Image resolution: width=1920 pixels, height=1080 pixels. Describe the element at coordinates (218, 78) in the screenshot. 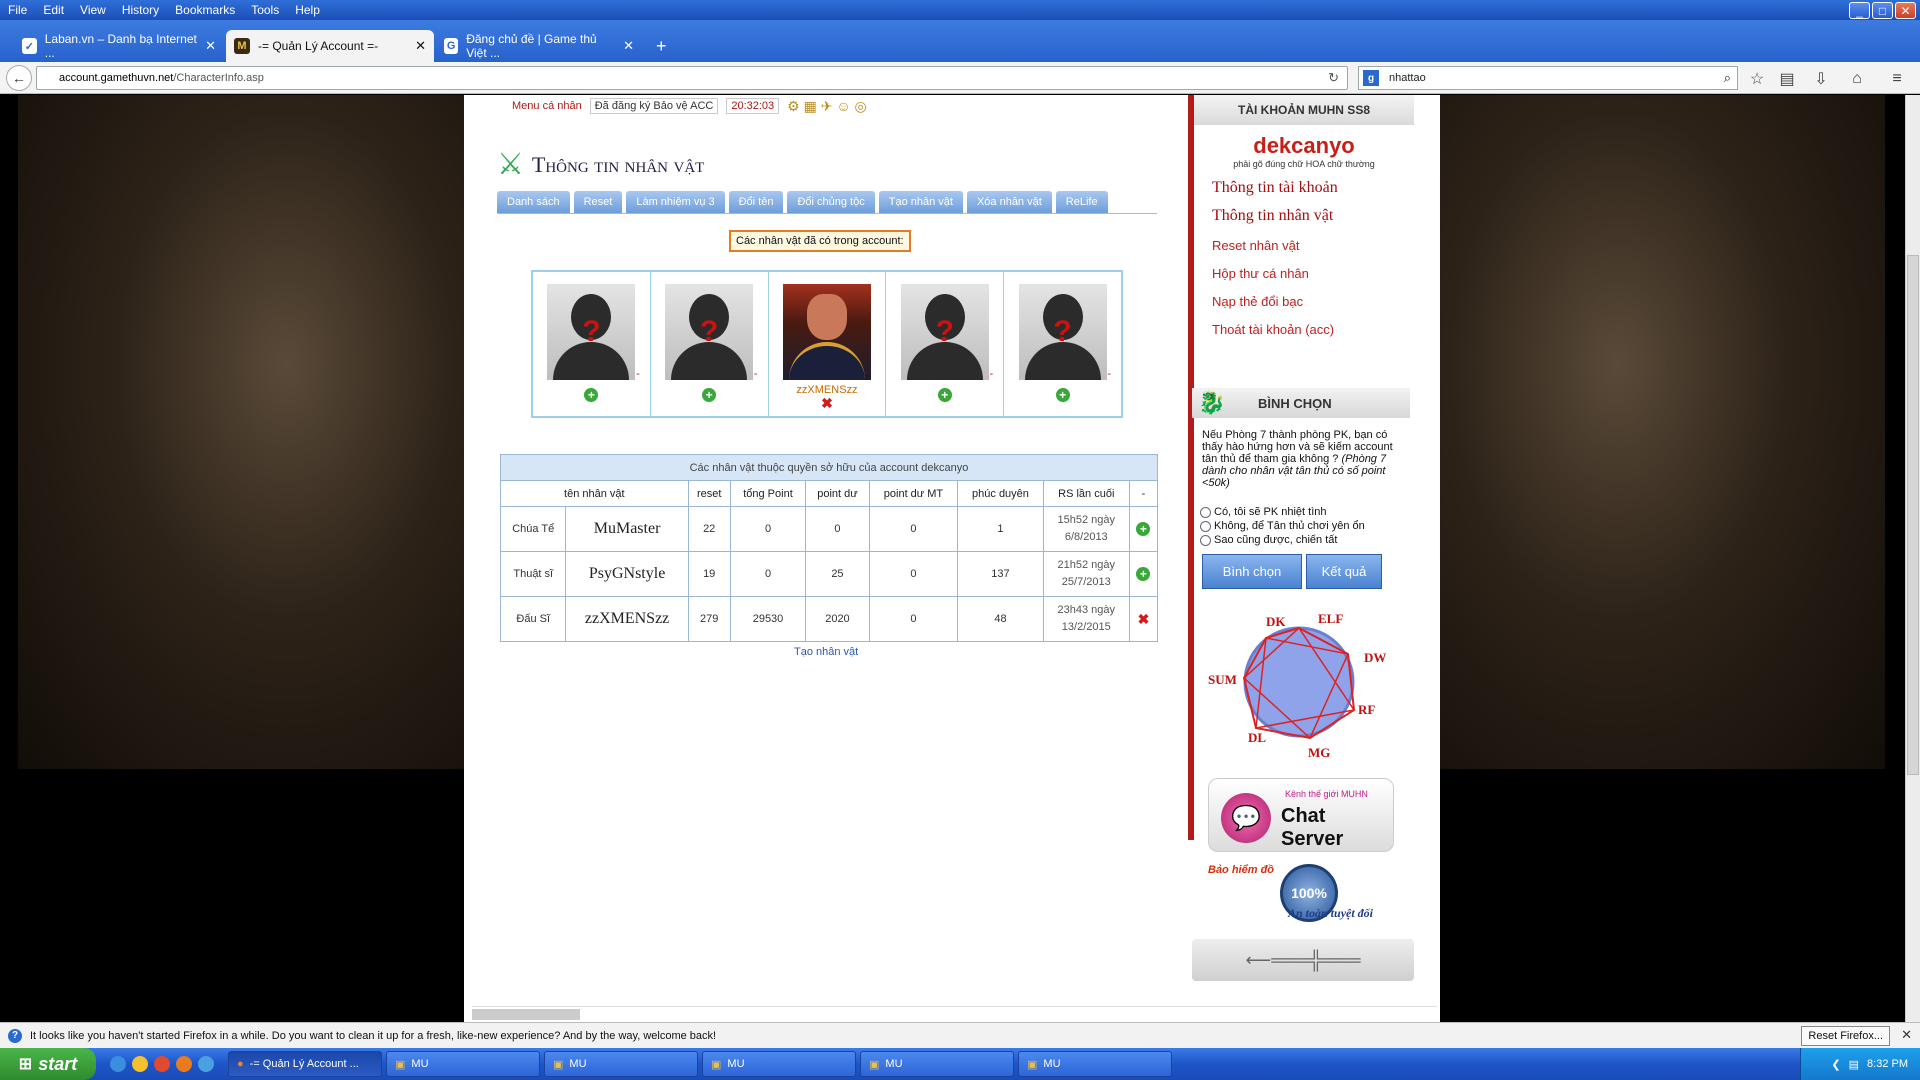

I see `url-path: /CharacterInfo.asp` at that location.